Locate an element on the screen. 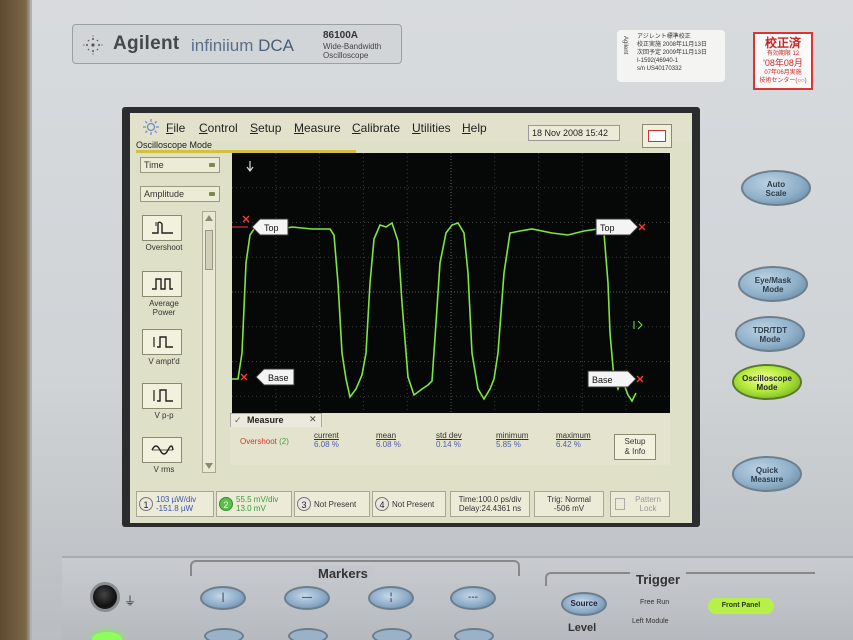  menu-setup: Setup is located at coordinates (265, 128).